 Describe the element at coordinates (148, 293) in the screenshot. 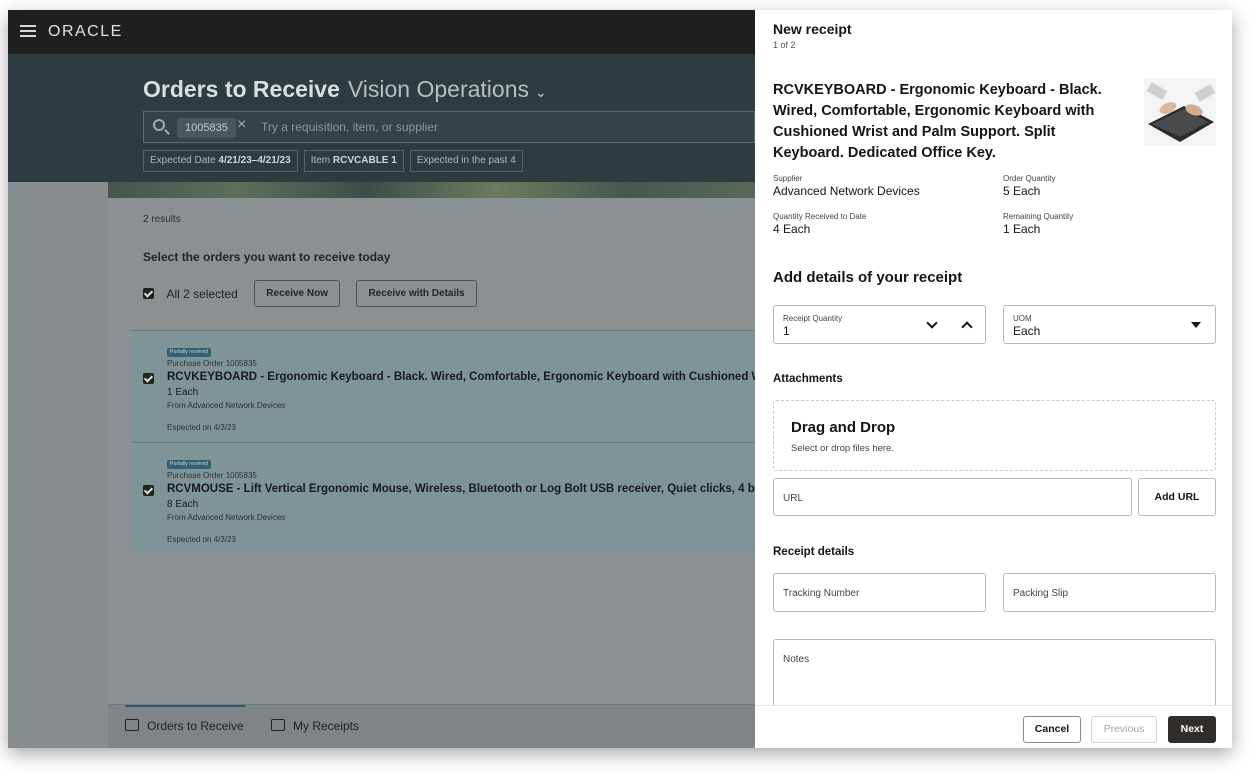

I see `select-all-checkbox` at that location.